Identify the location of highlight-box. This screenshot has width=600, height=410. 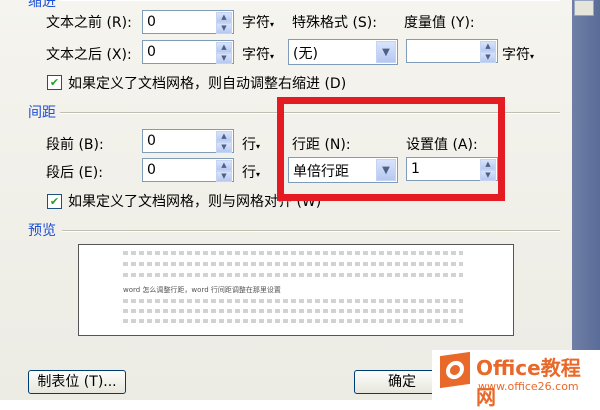
(391, 149).